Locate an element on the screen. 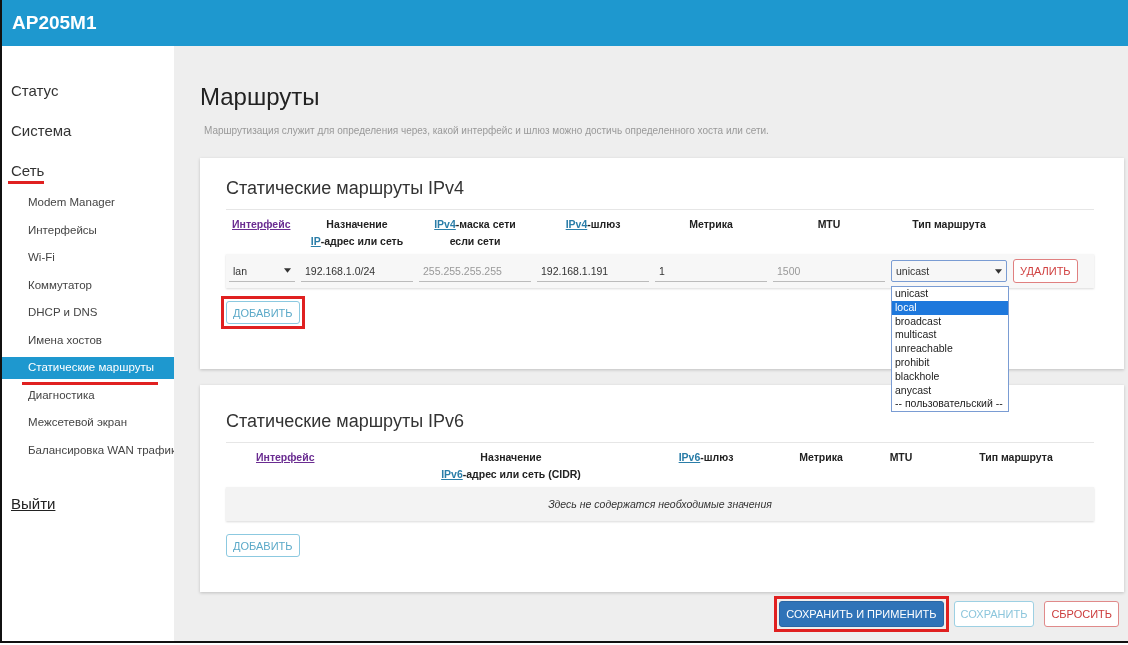  delete-button: УДАЛИТЬ is located at coordinates (1045, 271).